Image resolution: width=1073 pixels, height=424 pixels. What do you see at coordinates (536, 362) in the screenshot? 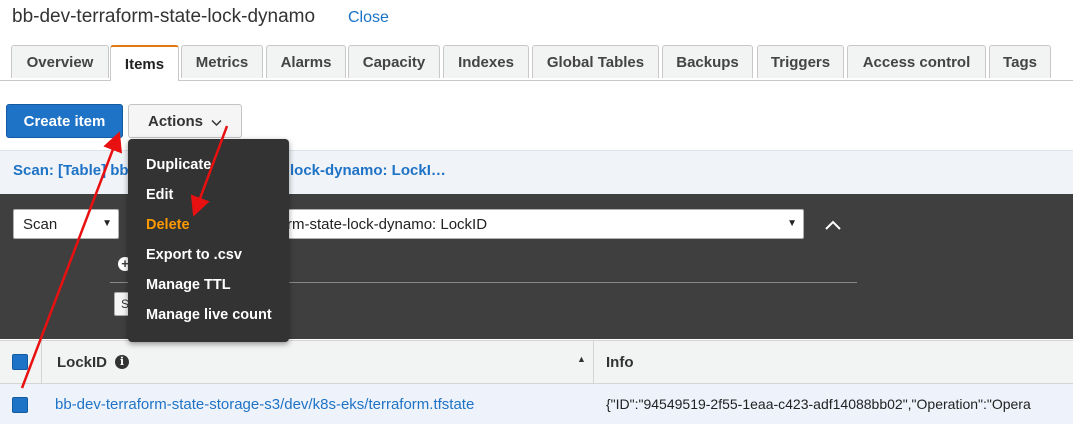
I see `table-header` at bounding box center [536, 362].